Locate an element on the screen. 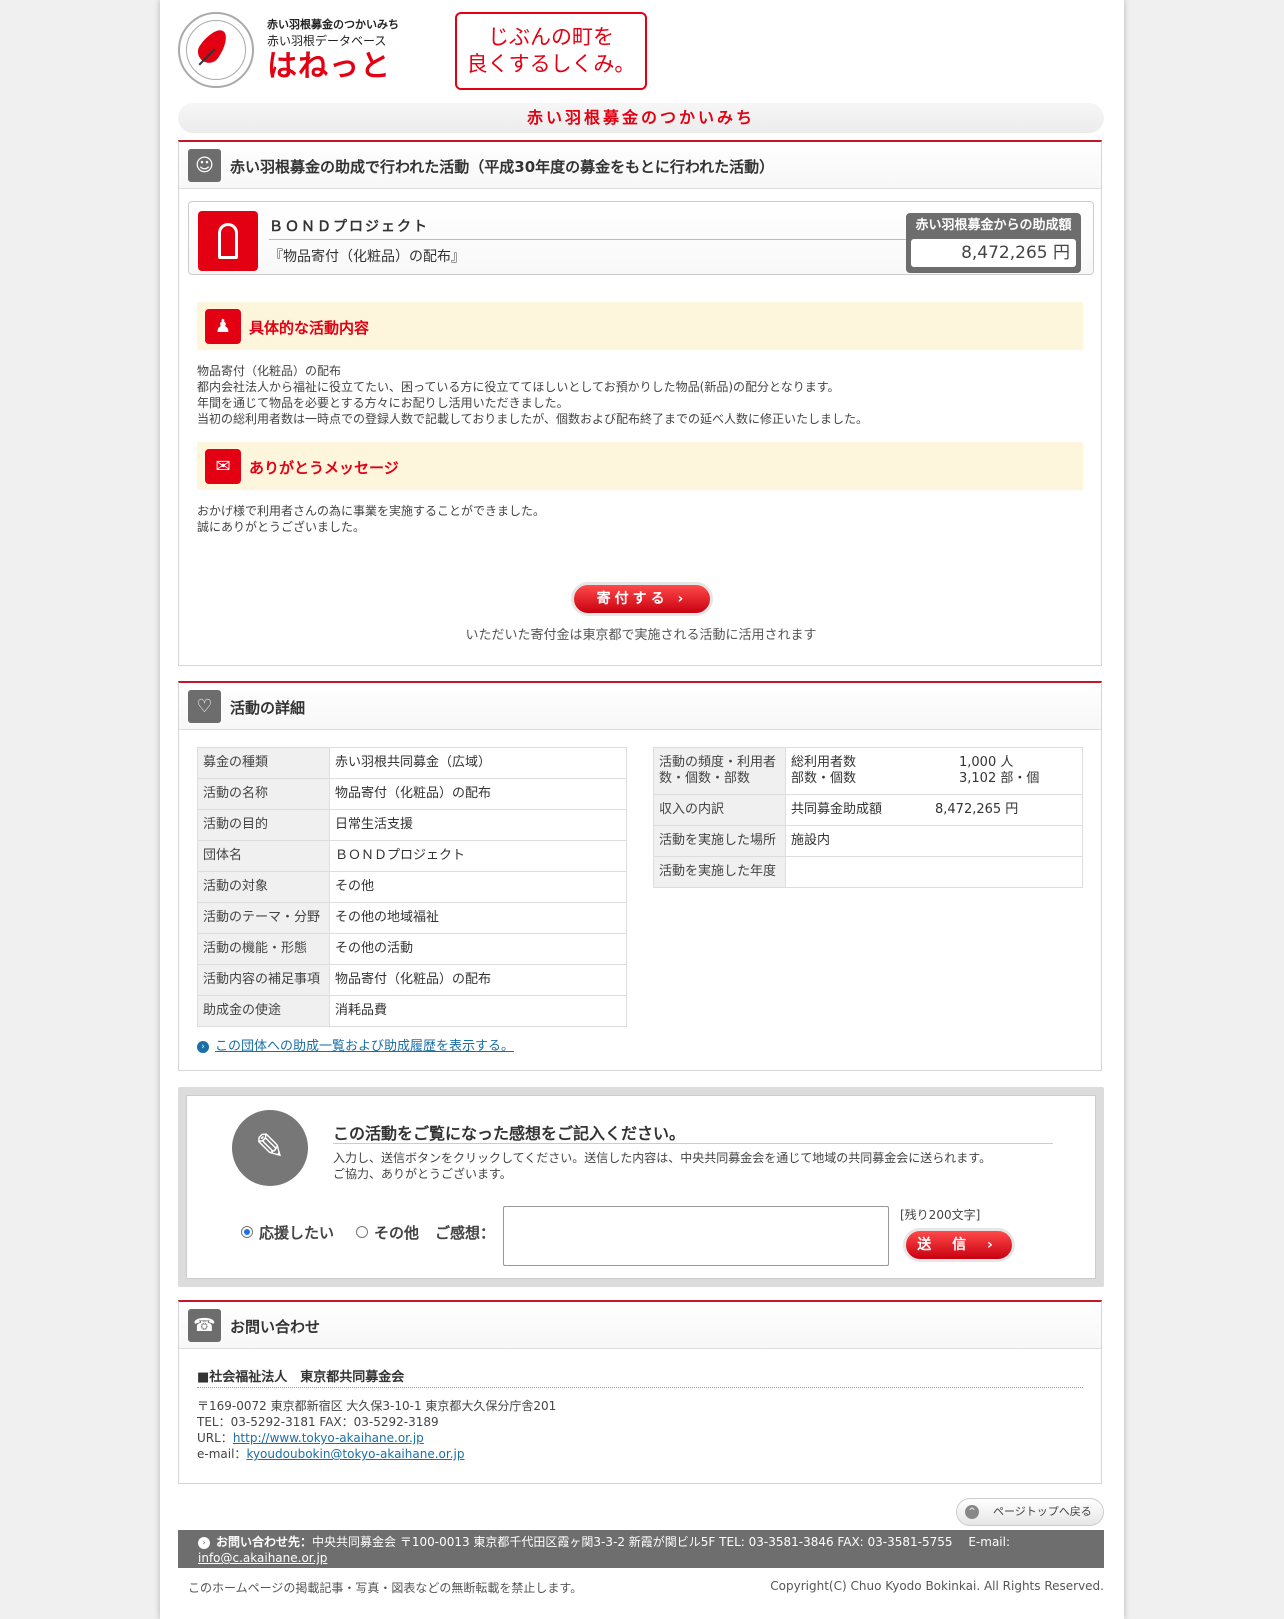 This screenshot has width=1284, height=1619. pencil-icon: ✎ is located at coordinates (270, 1148).